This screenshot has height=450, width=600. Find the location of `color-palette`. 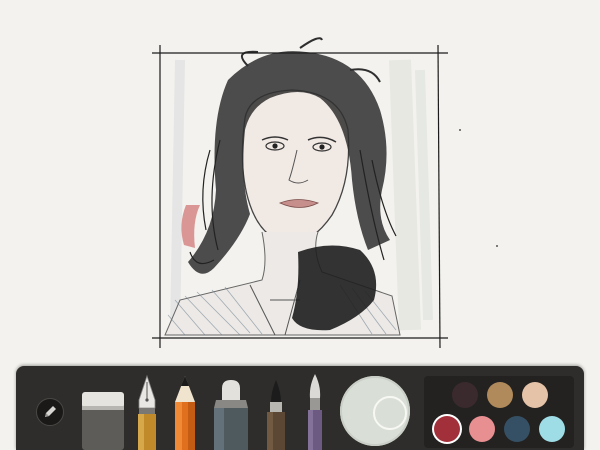

color-palette is located at coordinates (499, 412).